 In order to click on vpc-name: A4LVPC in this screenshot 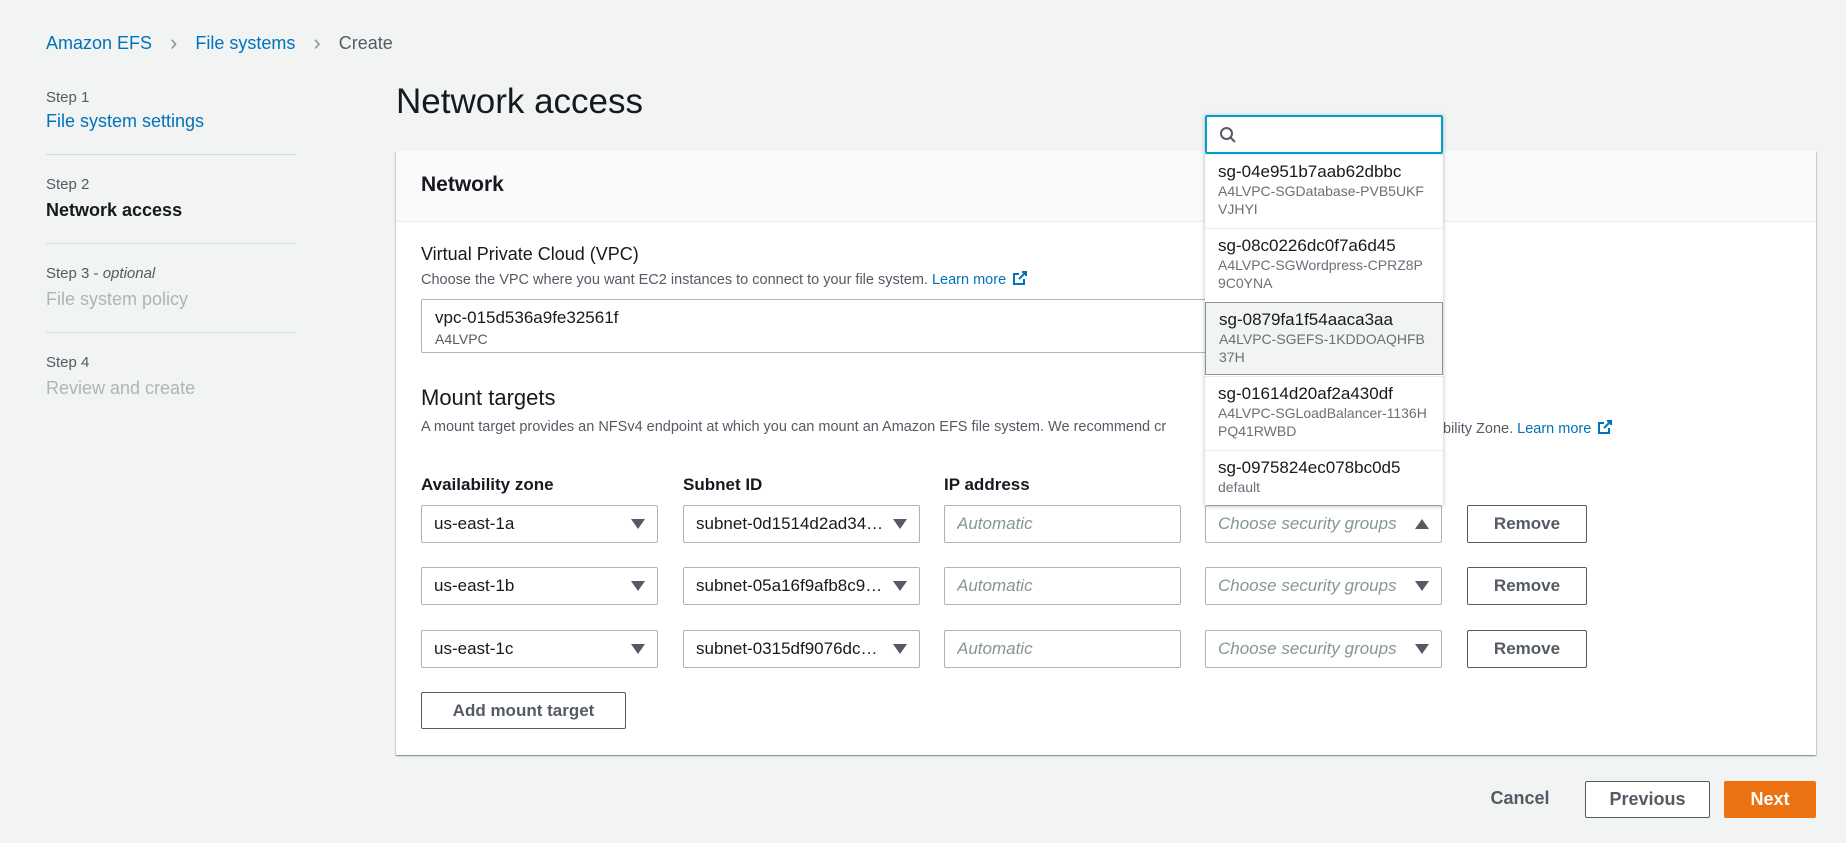, I will do `click(461, 339)`.